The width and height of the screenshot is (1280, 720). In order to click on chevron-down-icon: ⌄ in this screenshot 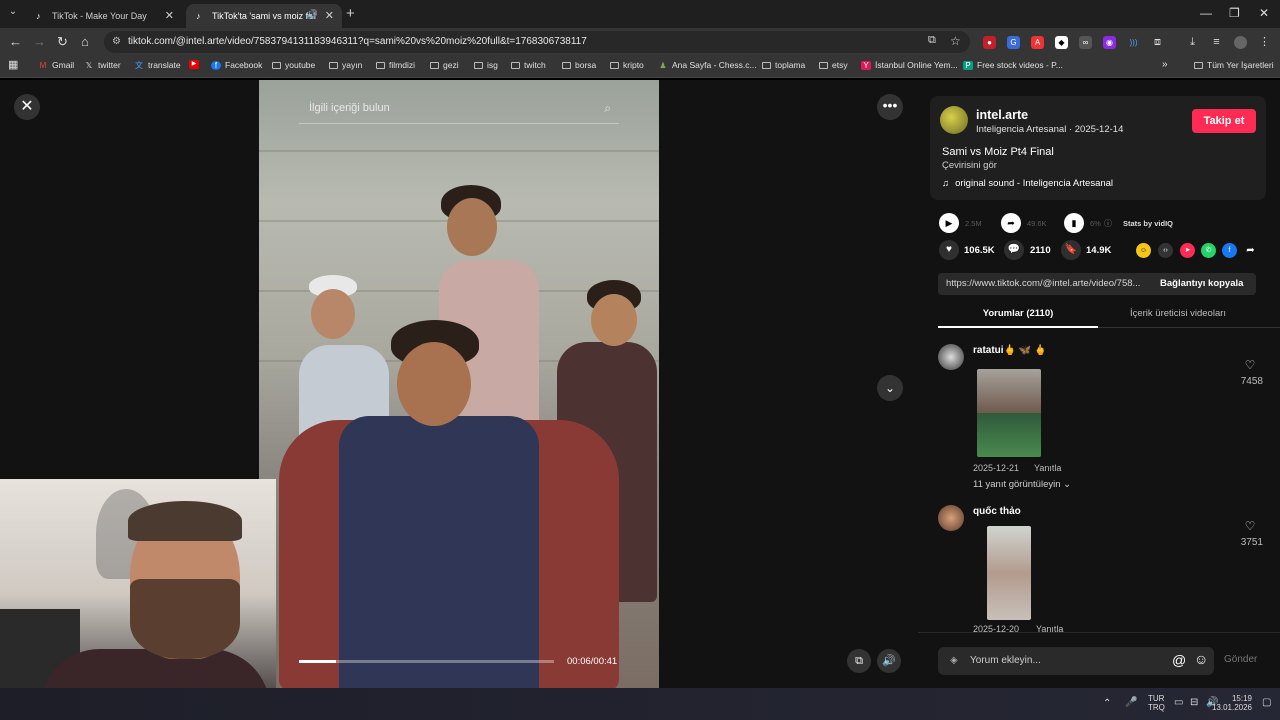, I will do `click(890, 388)`.